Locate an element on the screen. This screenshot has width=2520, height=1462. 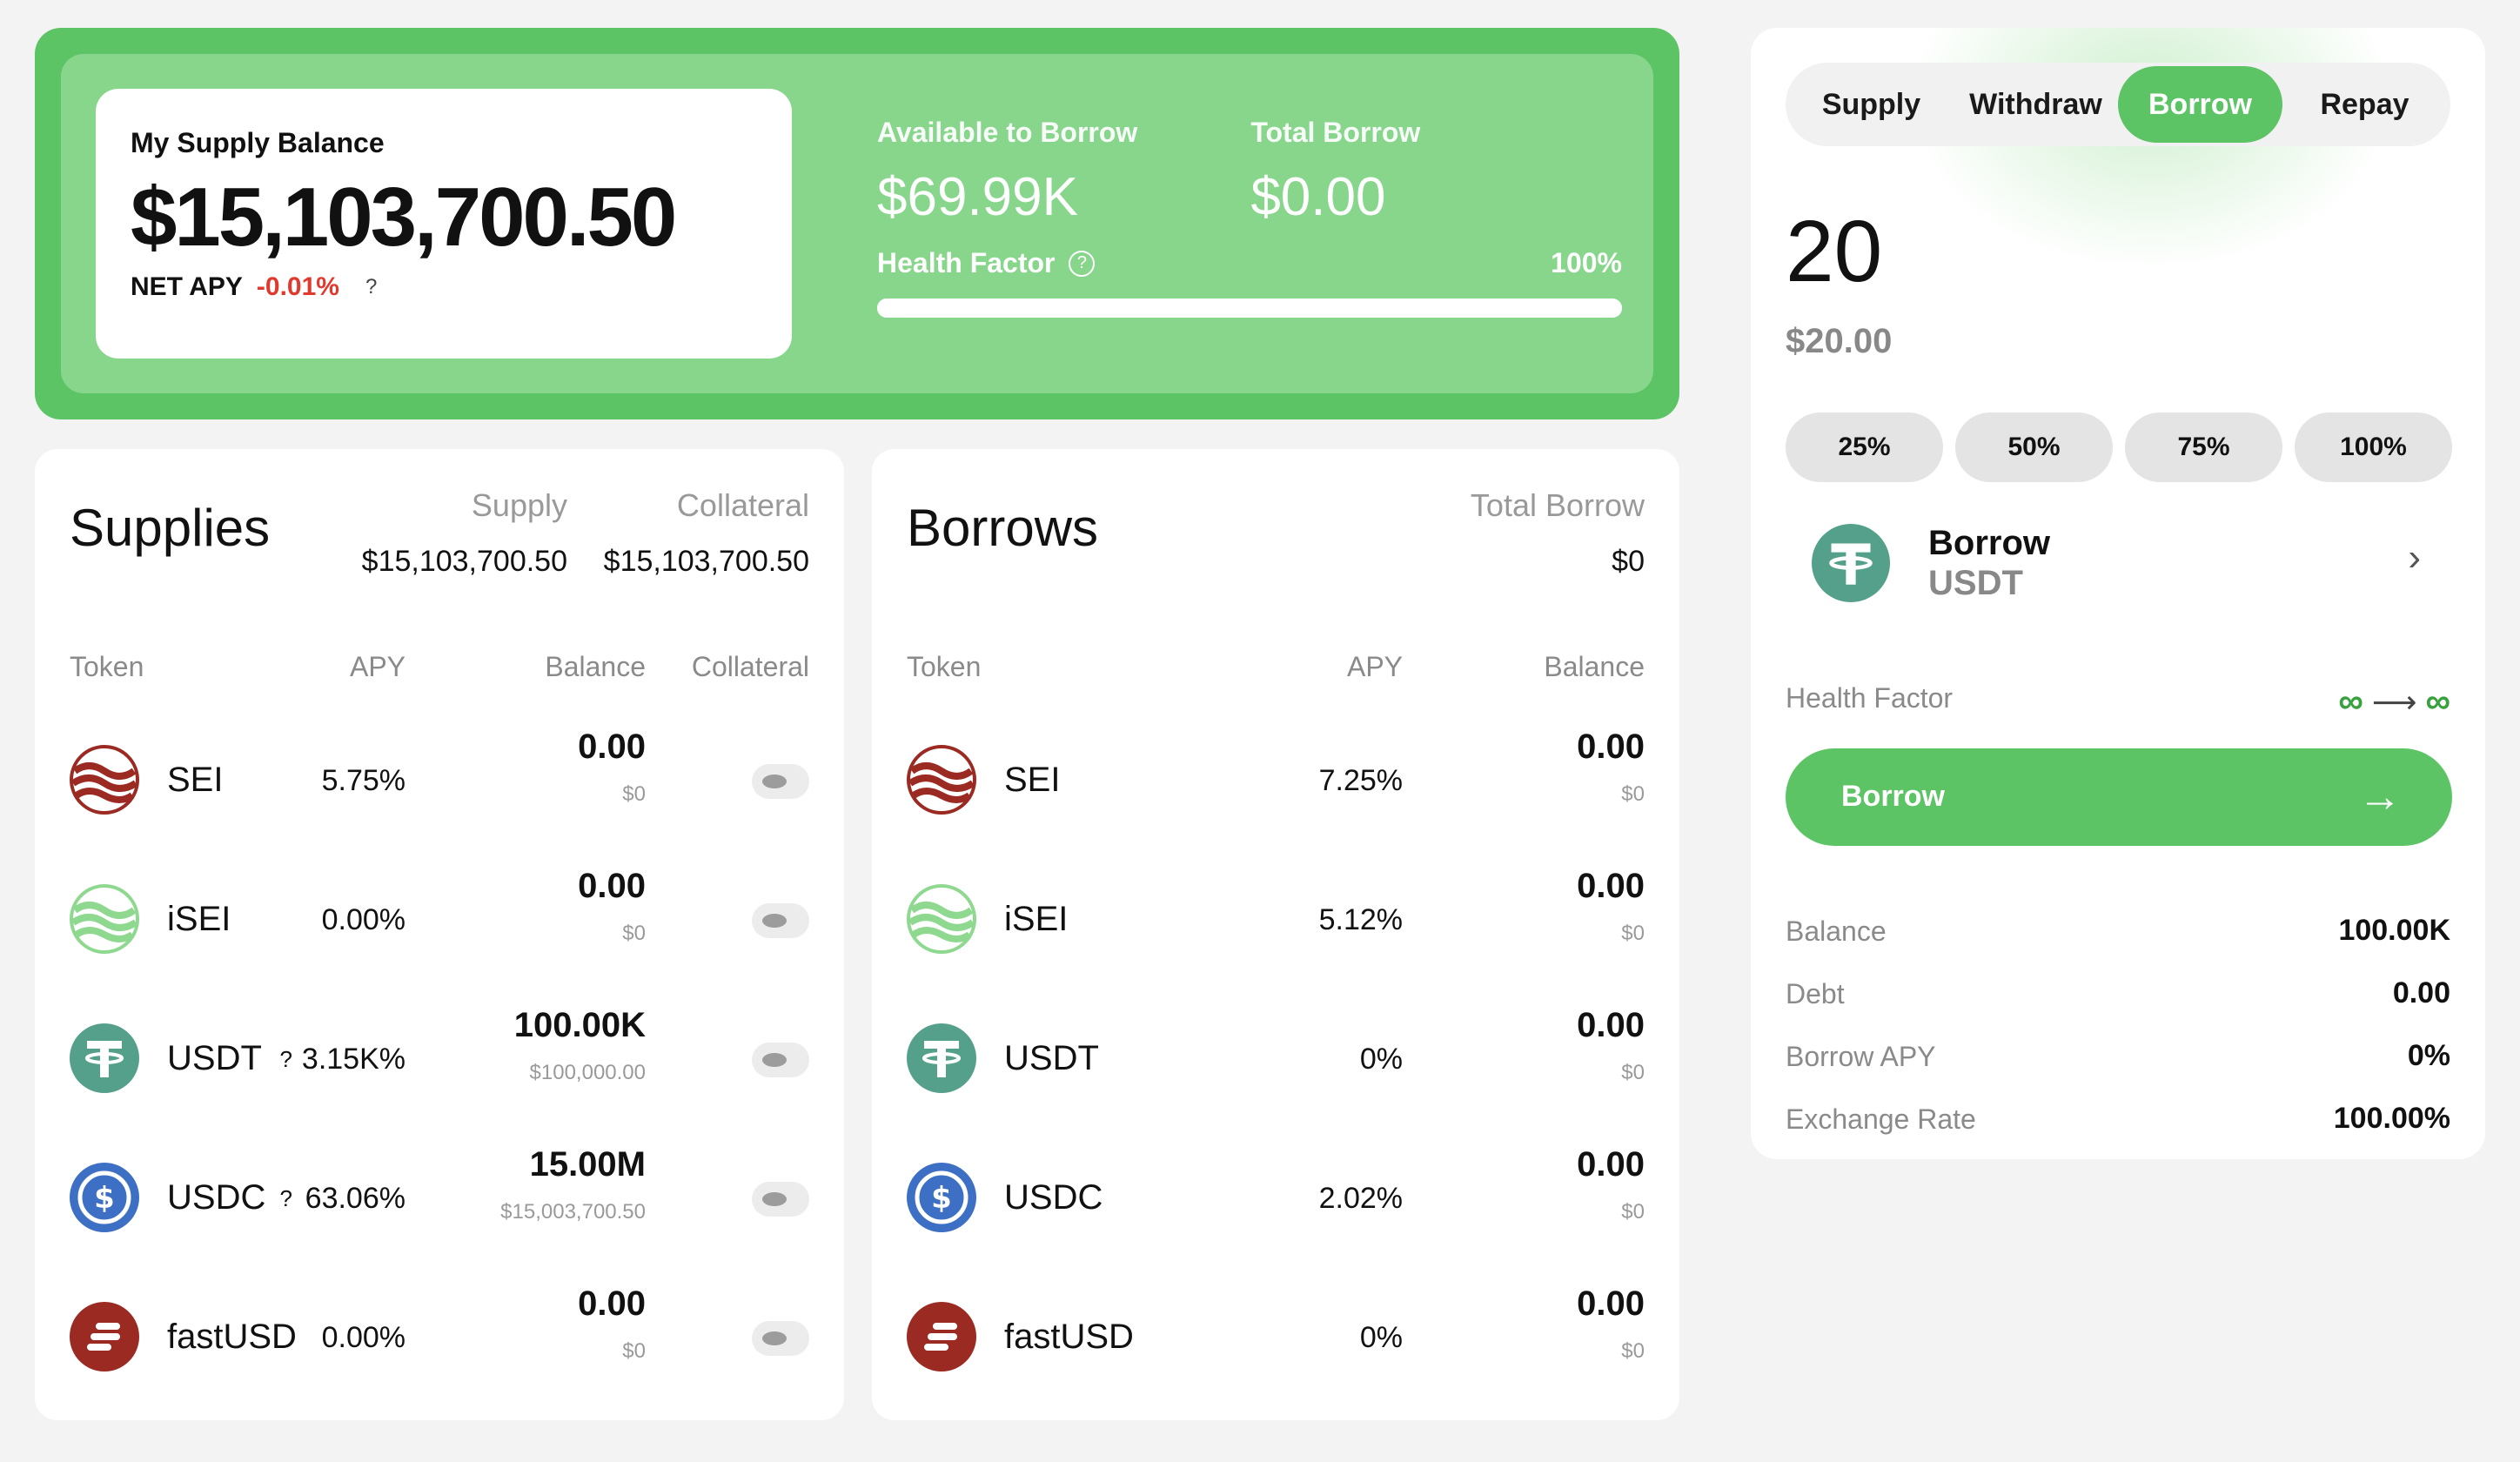
token-apy: 3.15K% is located at coordinates (353, 1060).